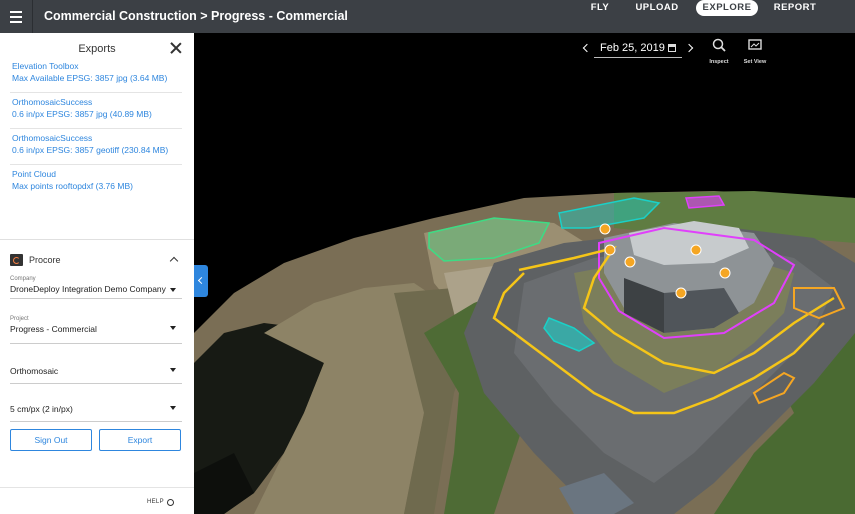 The image size is (855, 514). What do you see at coordinates (51, 440) in the screenshot?
I see `sign-out-button: Sign Out` at bounding box center [51, 440].